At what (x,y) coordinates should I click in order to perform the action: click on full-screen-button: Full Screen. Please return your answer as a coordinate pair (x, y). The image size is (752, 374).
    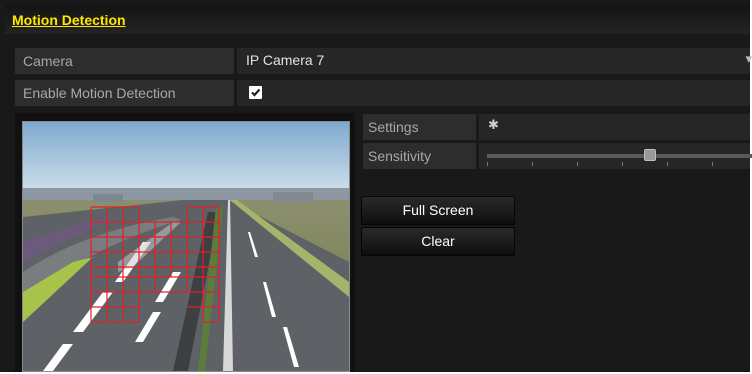
    Looking at the image, I should click on (438, 210).